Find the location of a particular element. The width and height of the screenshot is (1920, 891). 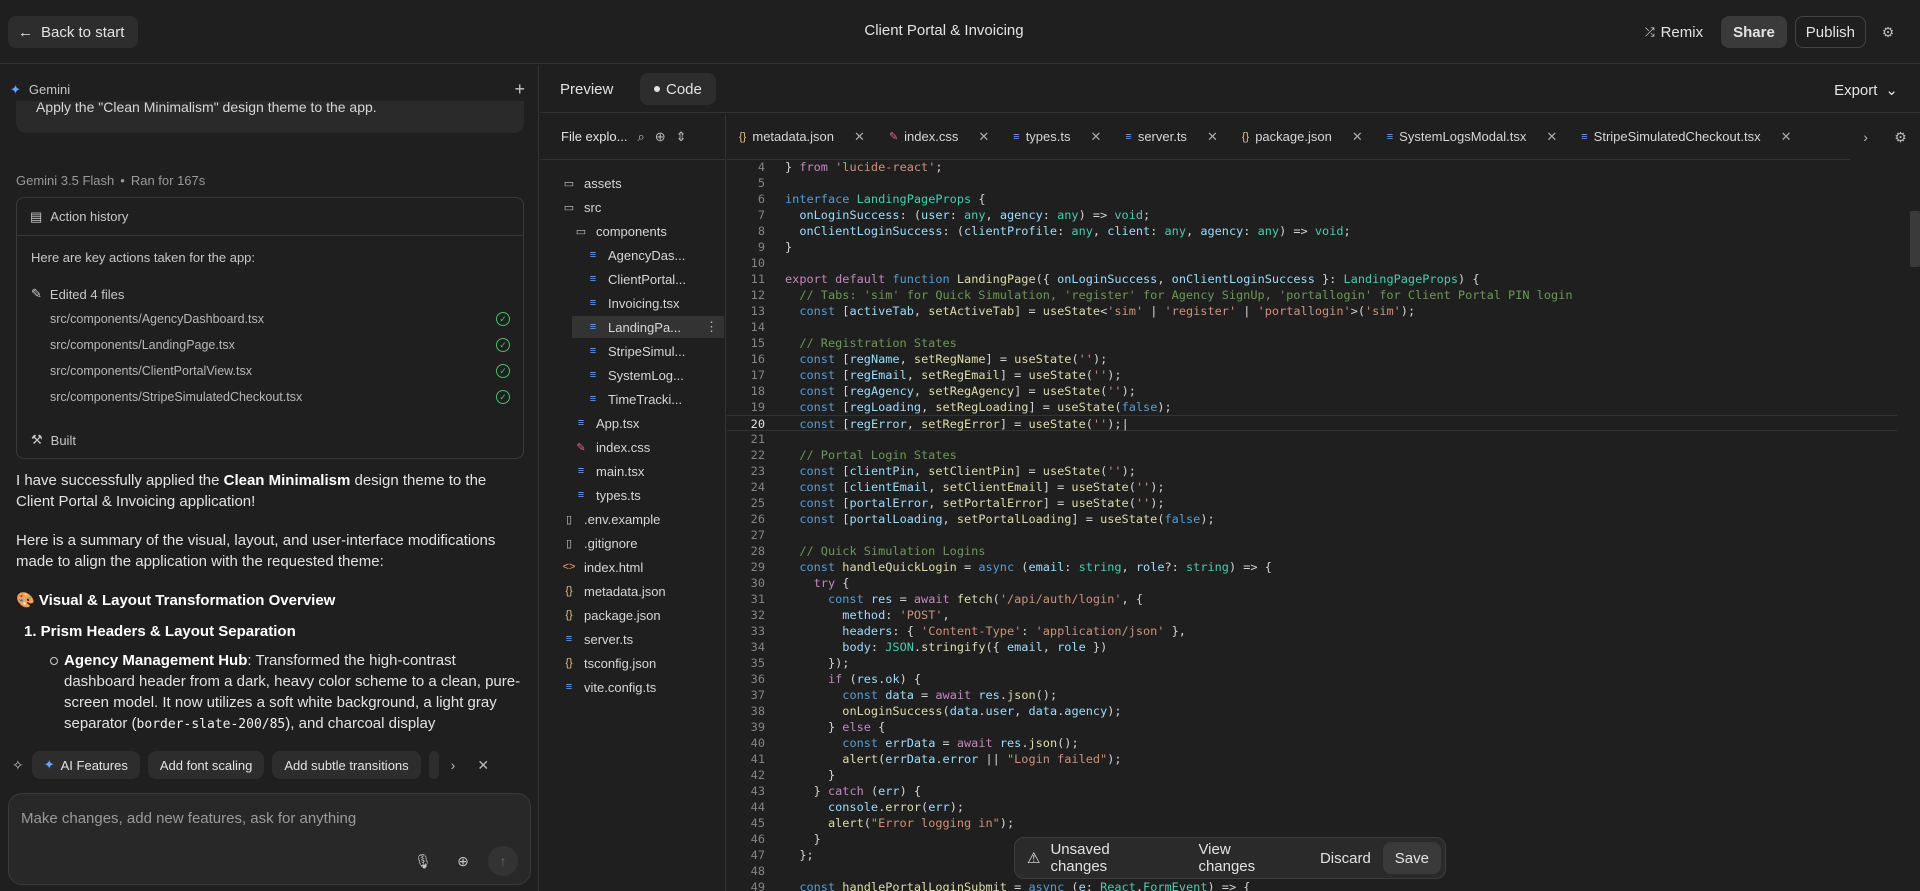

file-tree-item: ≡ App.tsx is located at coordinates (642, 423).